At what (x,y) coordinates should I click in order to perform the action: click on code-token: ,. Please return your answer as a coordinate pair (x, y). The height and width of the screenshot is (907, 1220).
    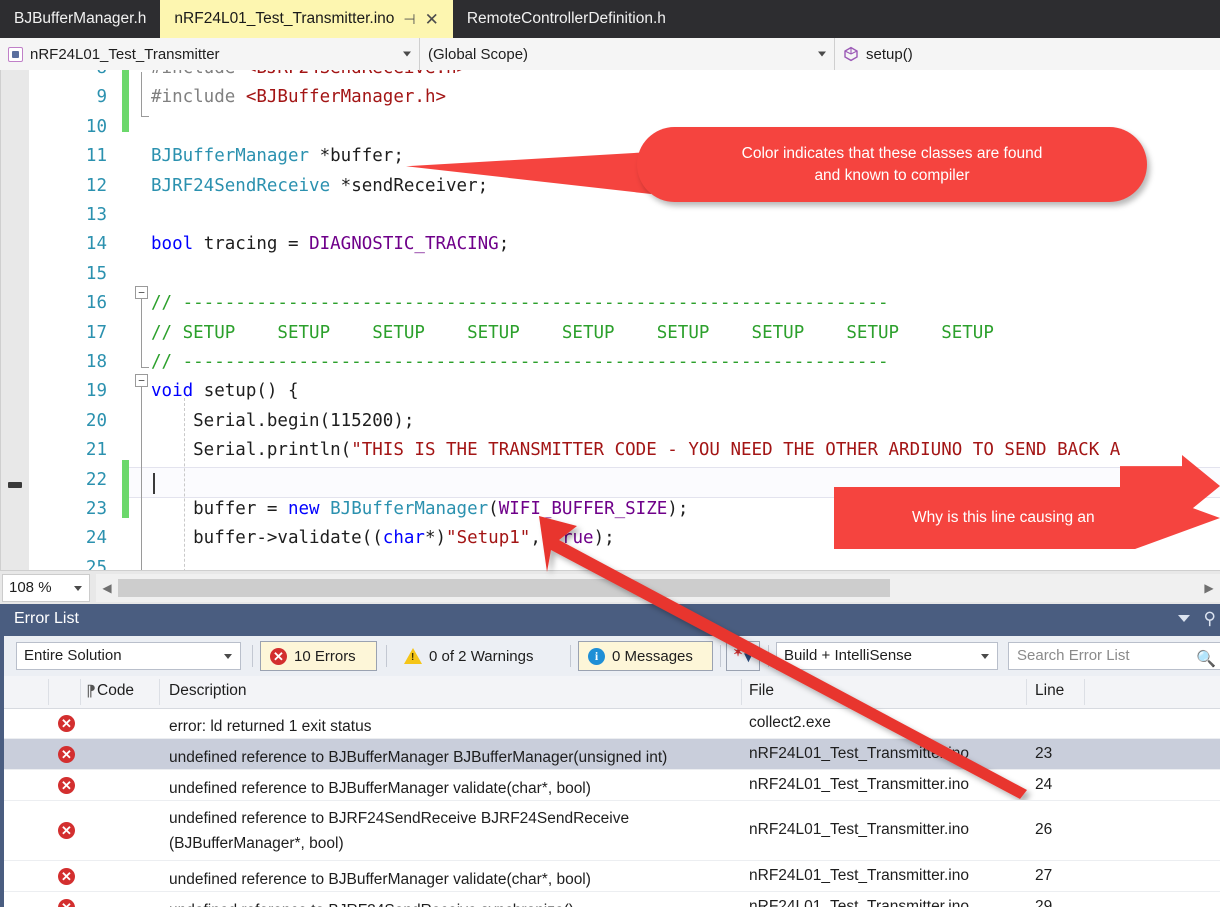
    Looking at the image, I should click on (541, 538).